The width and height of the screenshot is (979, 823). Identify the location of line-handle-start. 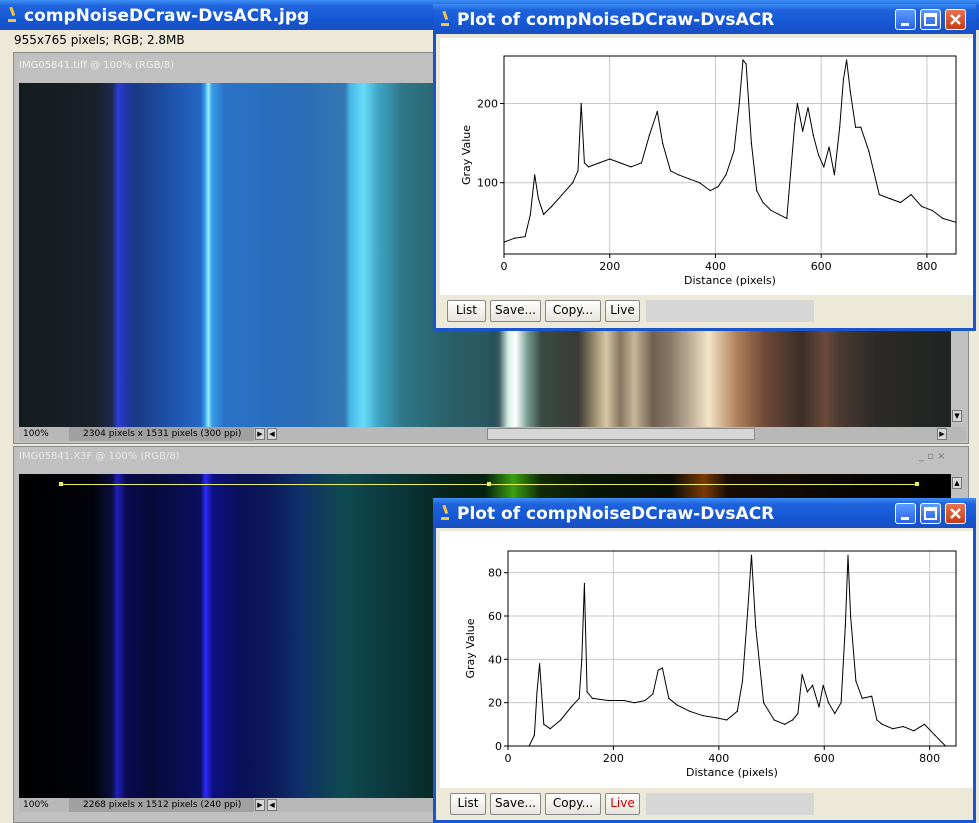
(61, 484).